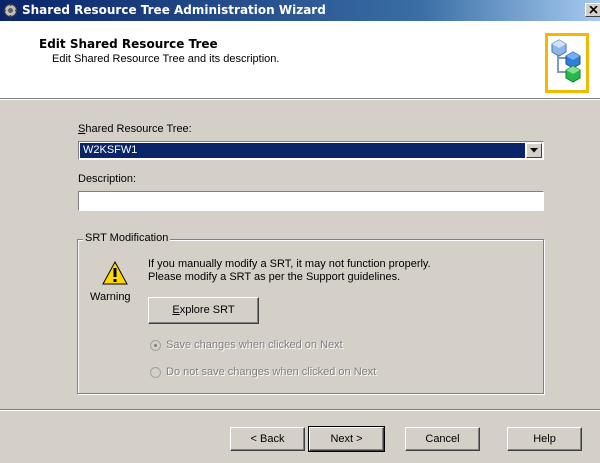 This screenshot has height=463, width=600. Describe the element at coordinates (311, 201) in the screenshot. I see `description-field` at that location.